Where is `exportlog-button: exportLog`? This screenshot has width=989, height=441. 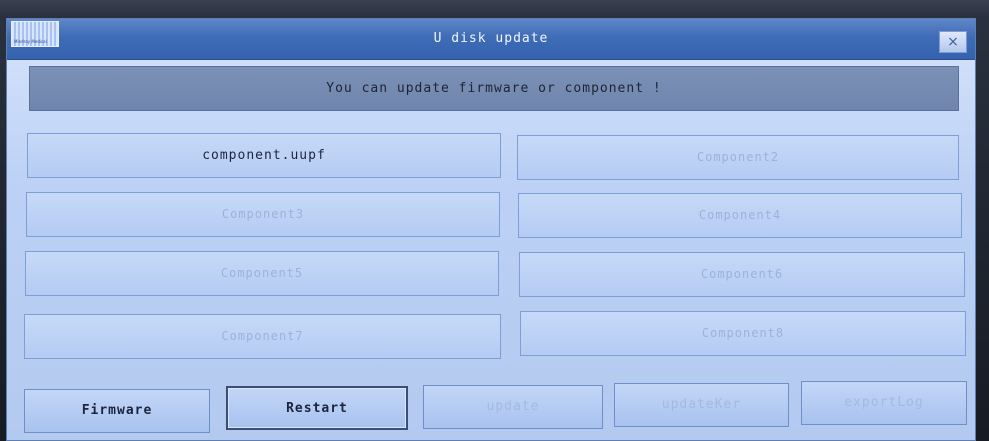
exportlog-button: exportLog is located at coordinates (884, 403).